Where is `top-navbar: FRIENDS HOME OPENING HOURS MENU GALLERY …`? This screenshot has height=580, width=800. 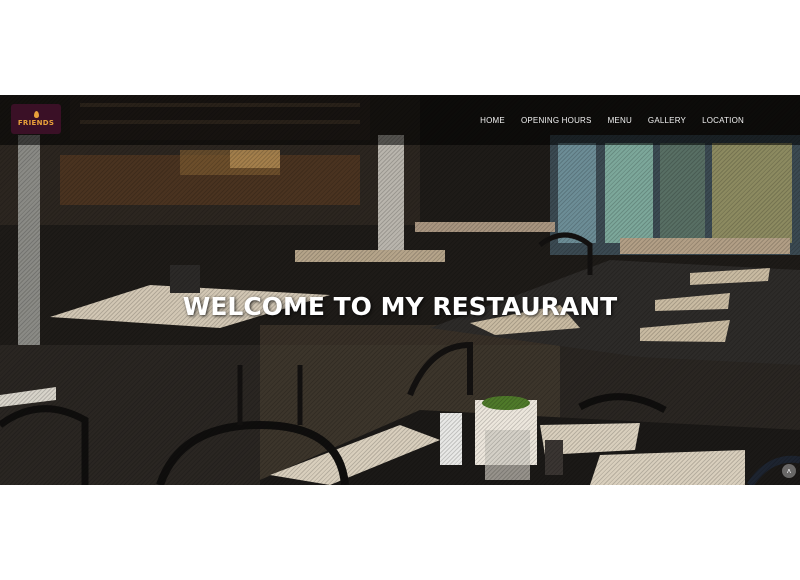 top-navbar: FRIENDS HOME OPENING HOURS MENU GALLERY … is located at coordinates (400, 120).